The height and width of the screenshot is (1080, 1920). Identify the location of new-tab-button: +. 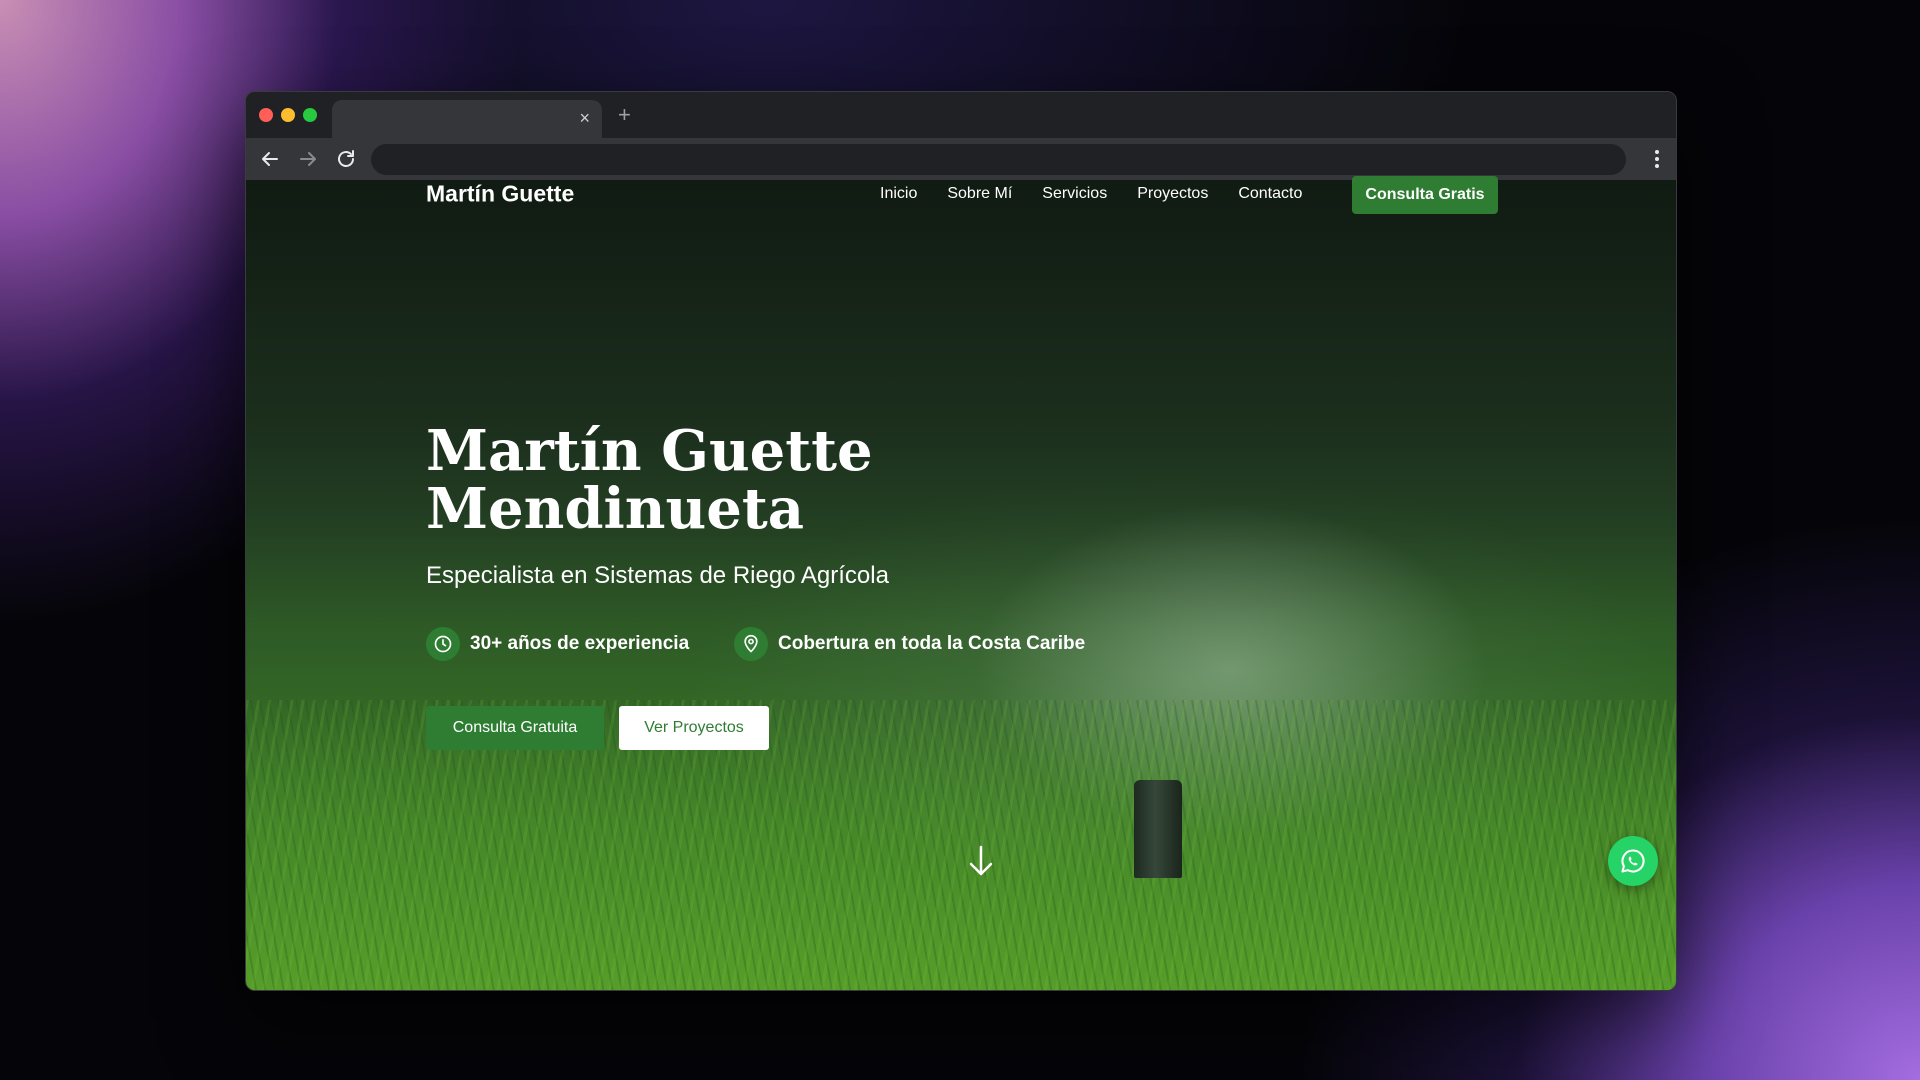
(624, 115).